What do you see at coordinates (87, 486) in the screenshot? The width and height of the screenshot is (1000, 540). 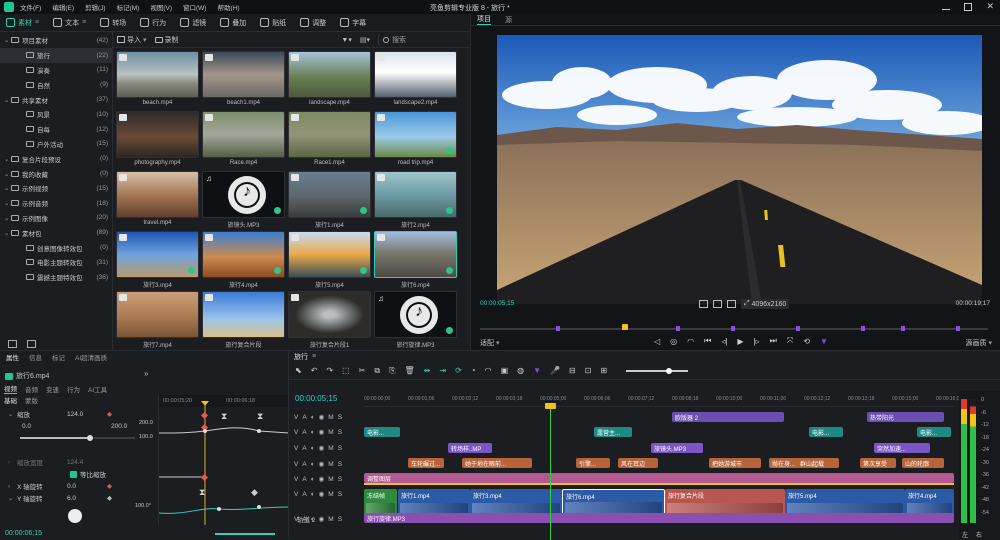 I see `param-xrot-value: 0.0` at bounding box center [87, 486].